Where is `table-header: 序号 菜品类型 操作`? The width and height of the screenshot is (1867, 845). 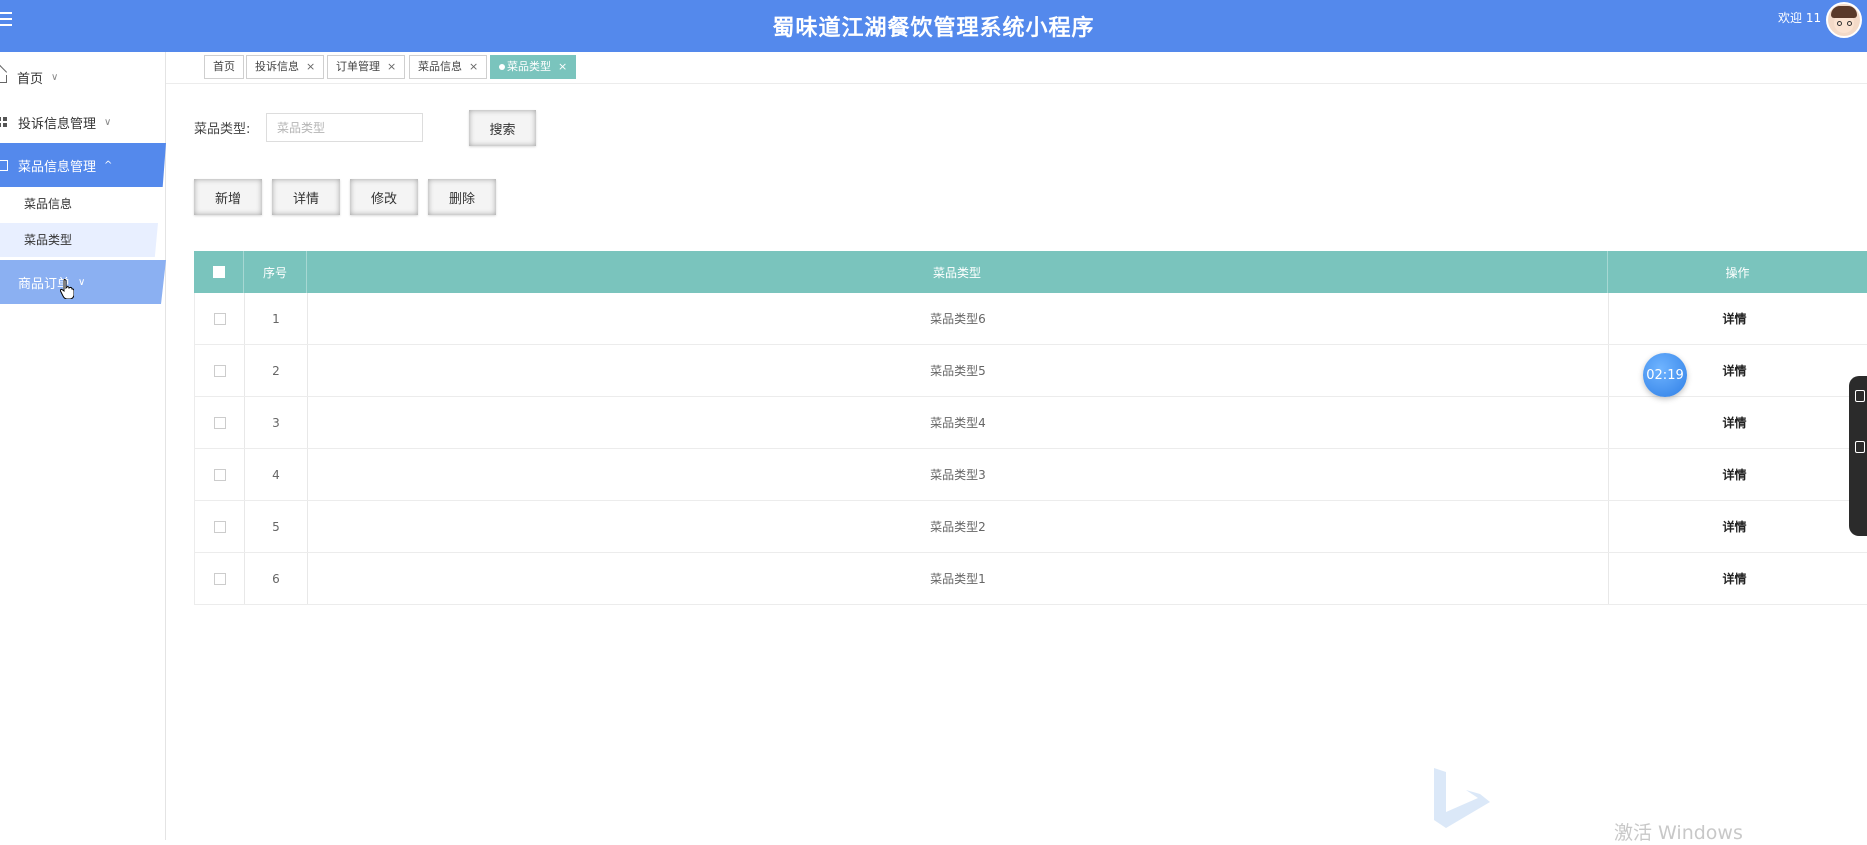 table-header: 序号 菜品类型 操作 is located at coordinates (1030, 272).